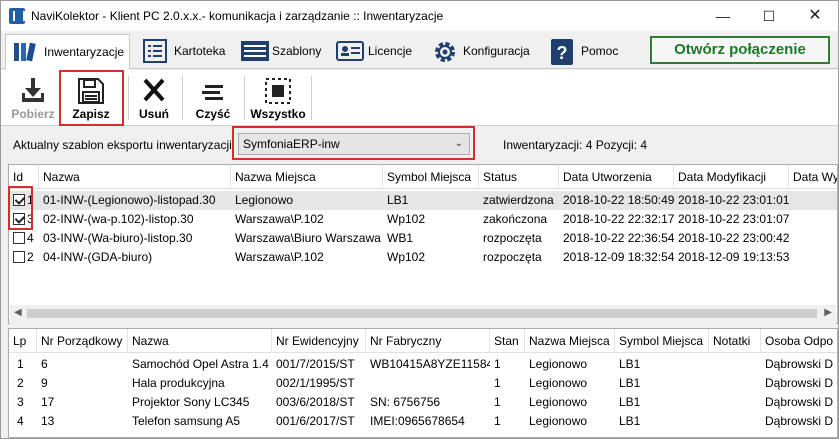 Image resolution: width=839 pixels, height=439 pixels. What do you see at coordinates (186, 421) in the screenshot?
I see `cell-name: Telefon samsung A5` at bounding box center [186, 421].